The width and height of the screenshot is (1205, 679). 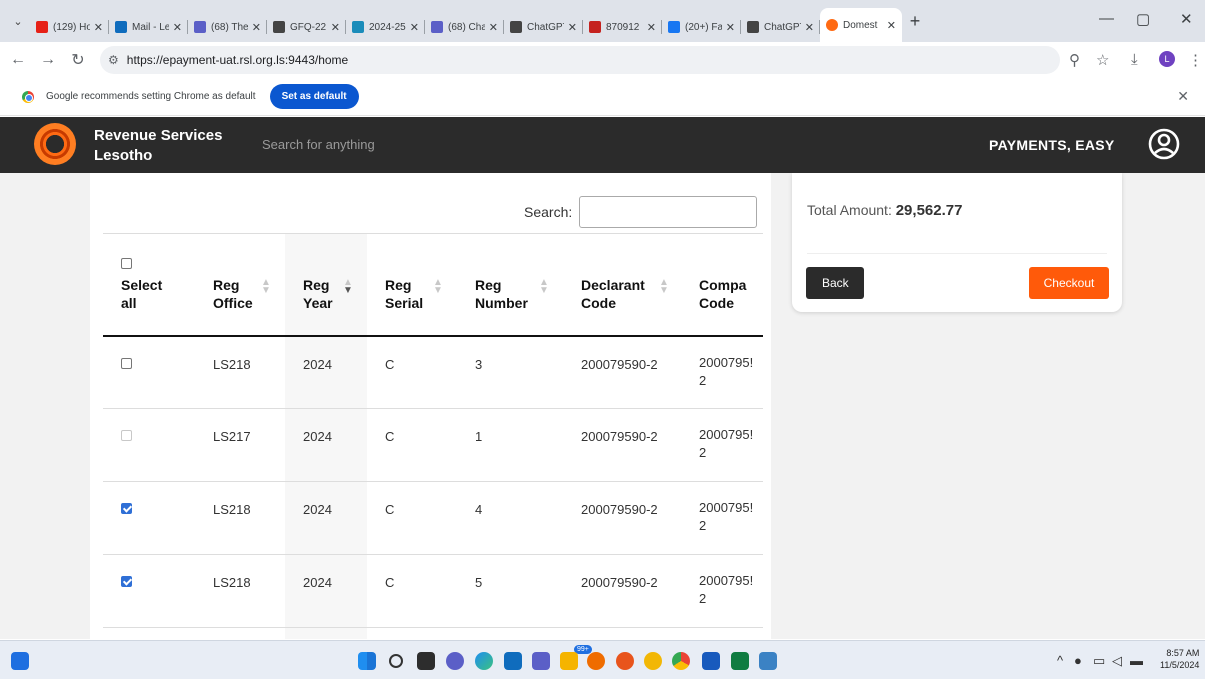 What do you see at coordinates (455, 661) in the screenshot?
I see `teams-chat-icon` at bounding box center [455, 661].